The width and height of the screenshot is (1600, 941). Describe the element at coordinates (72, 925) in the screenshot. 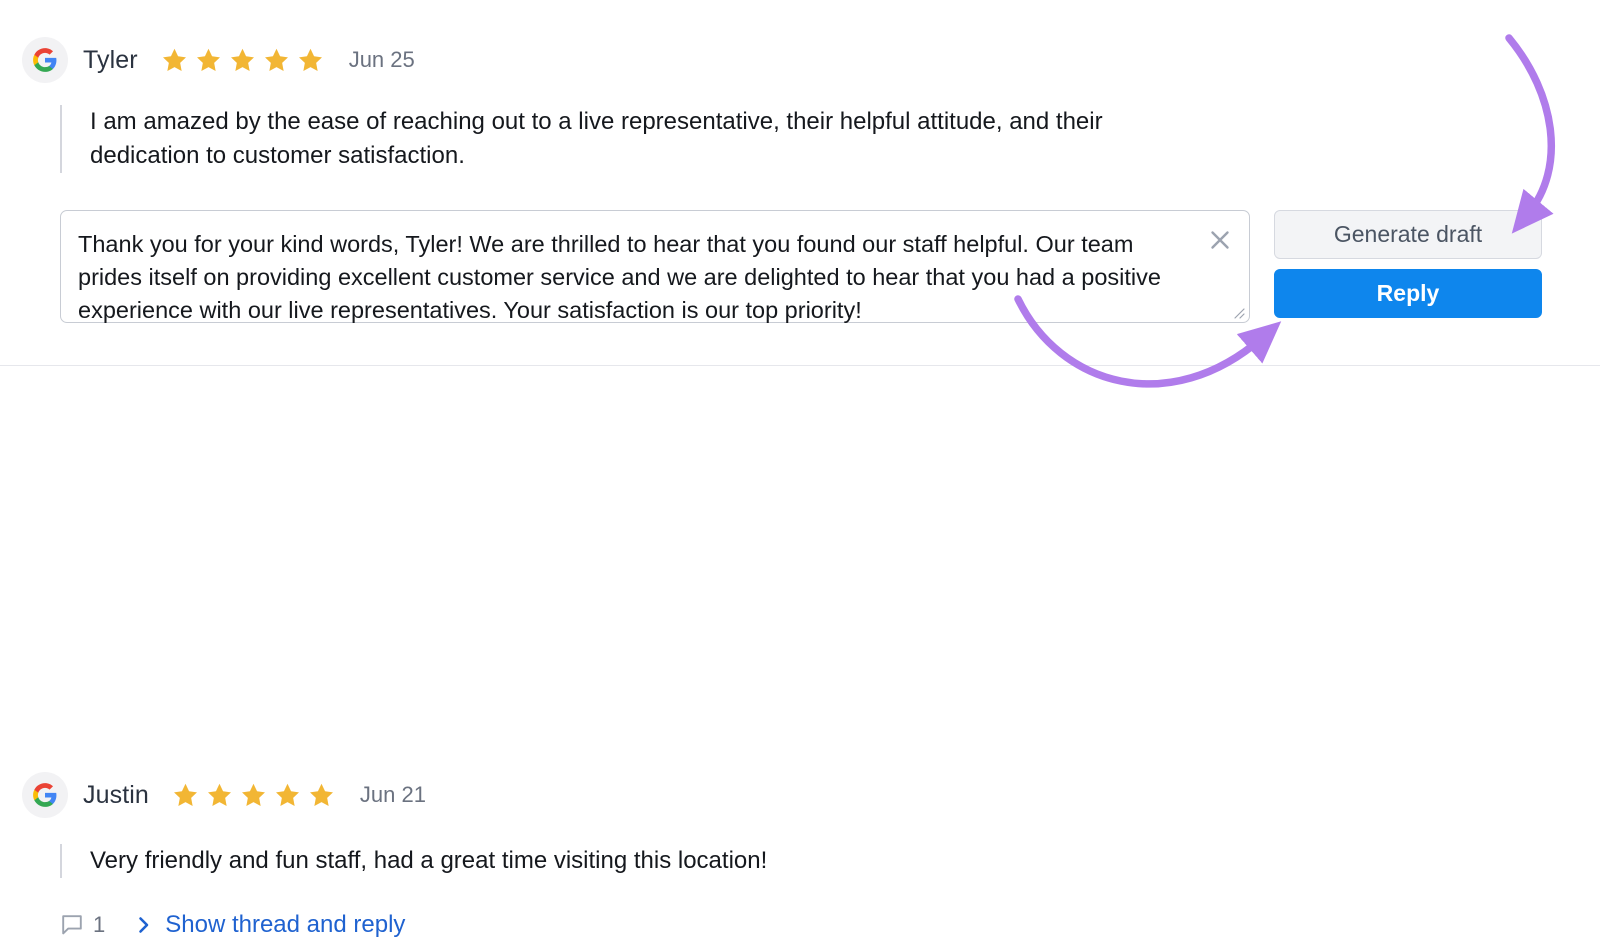

I see `comment-bubble-icon` at that location.